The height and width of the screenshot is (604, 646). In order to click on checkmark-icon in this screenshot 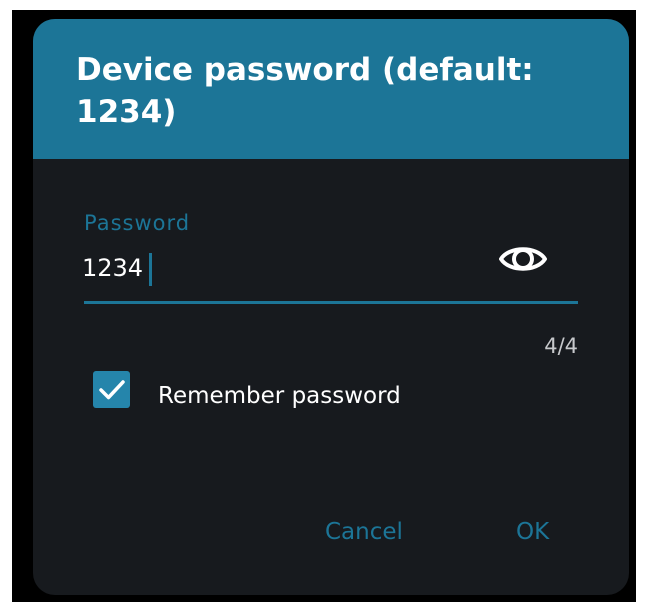, I will do `click(111, 389)`.